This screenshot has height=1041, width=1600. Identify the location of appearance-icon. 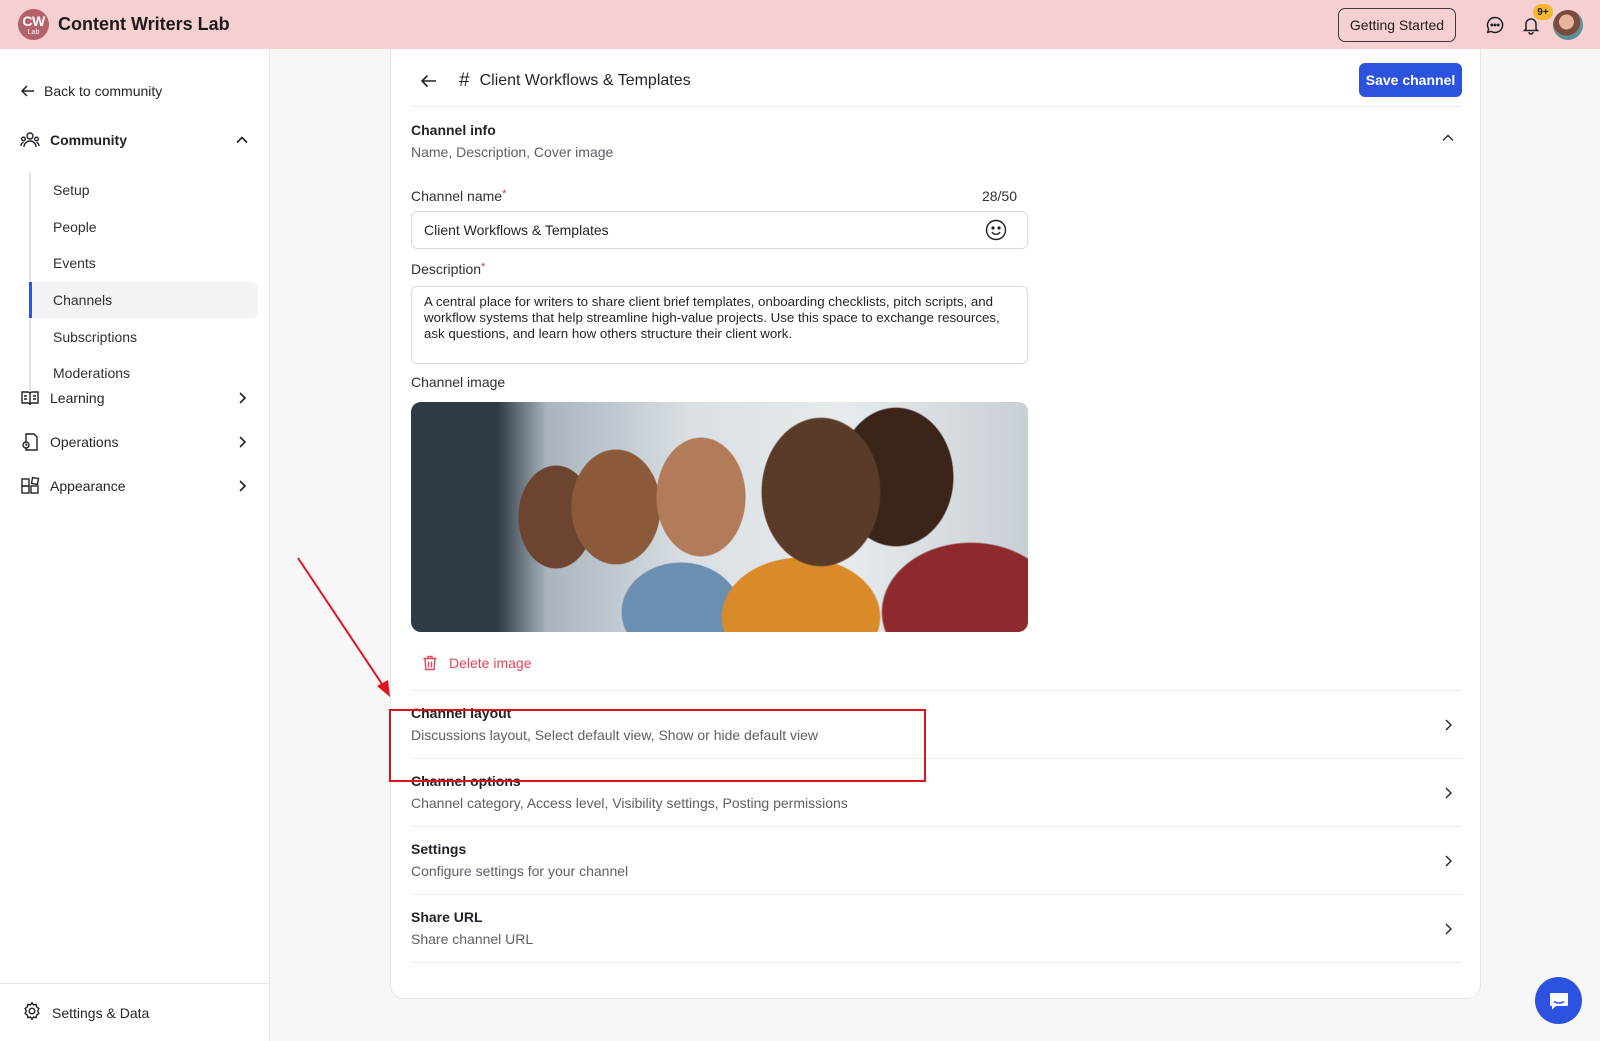
(30, 486).